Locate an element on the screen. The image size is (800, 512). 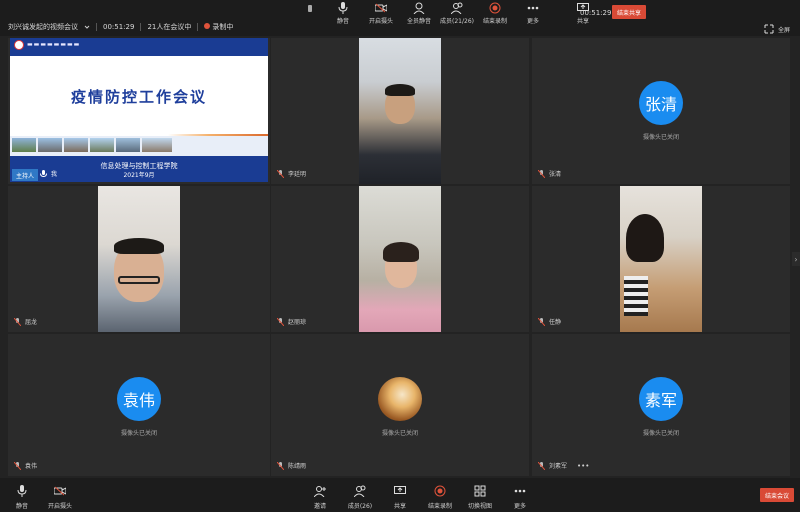
share-button: 共享 is located at coordinates (400, 497).